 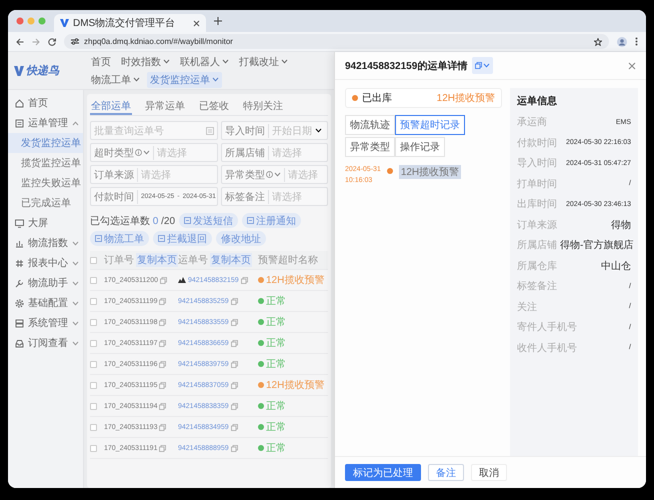 I want to click on forward-icon, so click(x=36, y=42).